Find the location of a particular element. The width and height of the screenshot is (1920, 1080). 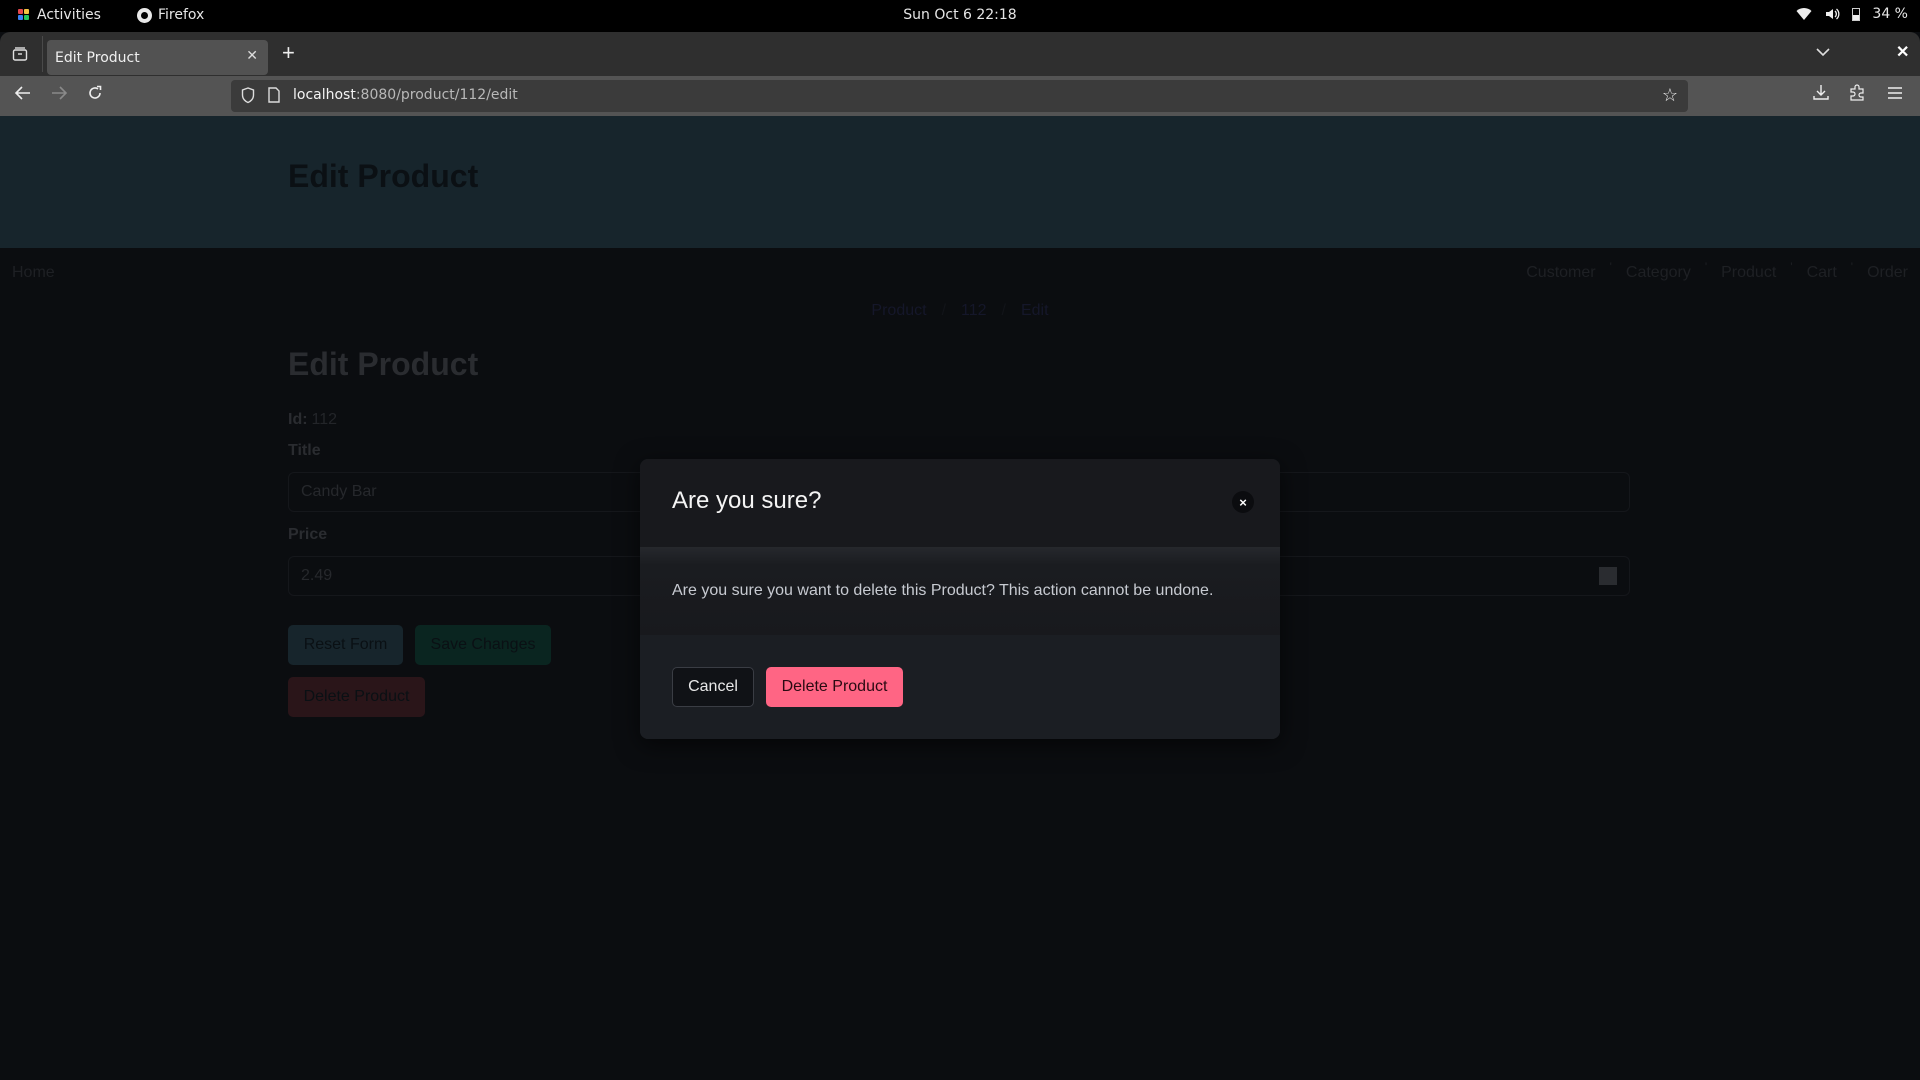

list-all-tabs-chevron-down-icon is located at coordinates (1823, 53).